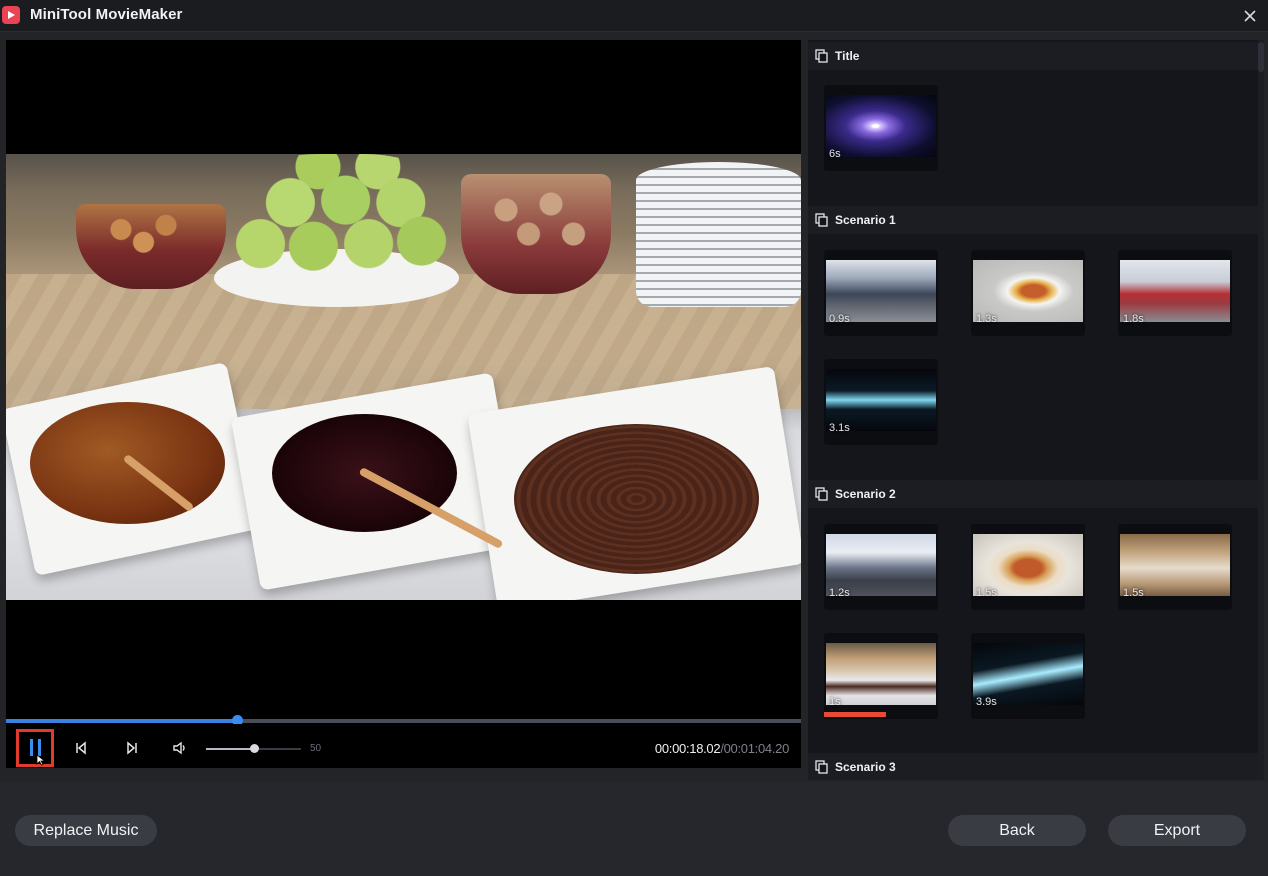 The height and width of the screenshot is (876, 1268). Describe the element at coordinates (121, 721) in the screenshot. I see `seek-progress` at that location.